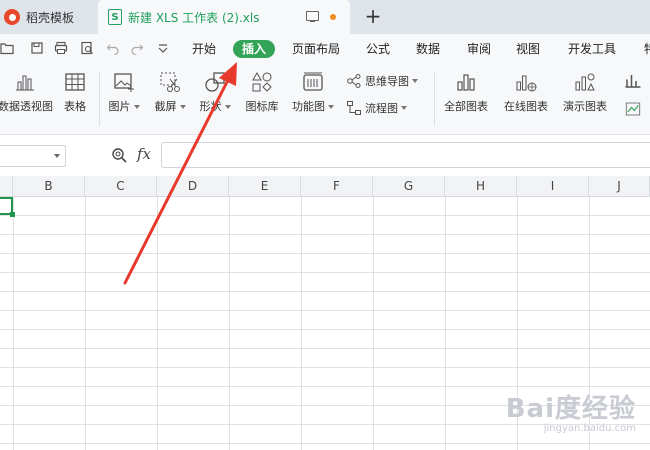 The image size is (650, 450). I want to click on flowchart-button: 流程图, so click(376, 108).